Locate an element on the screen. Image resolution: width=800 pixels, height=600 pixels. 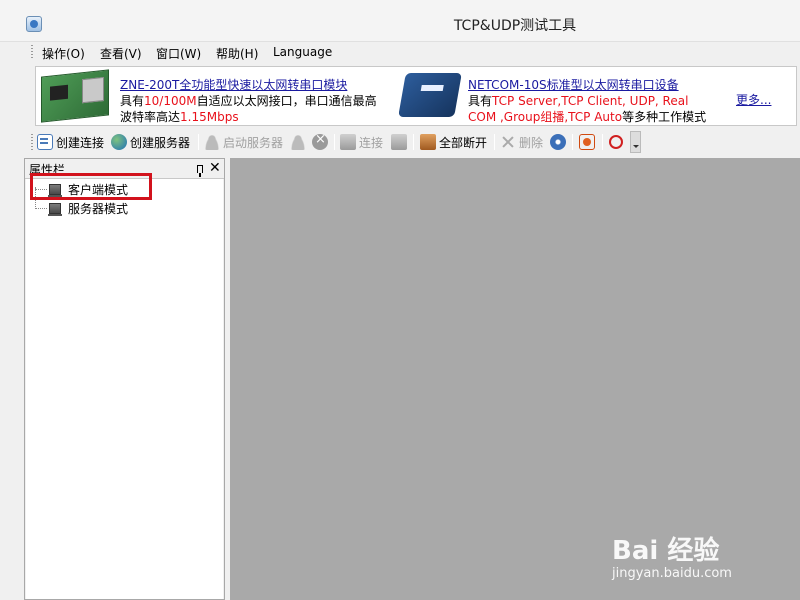
title-bar: TCP&UDP测试工具 is located at coordinates (400, 21).